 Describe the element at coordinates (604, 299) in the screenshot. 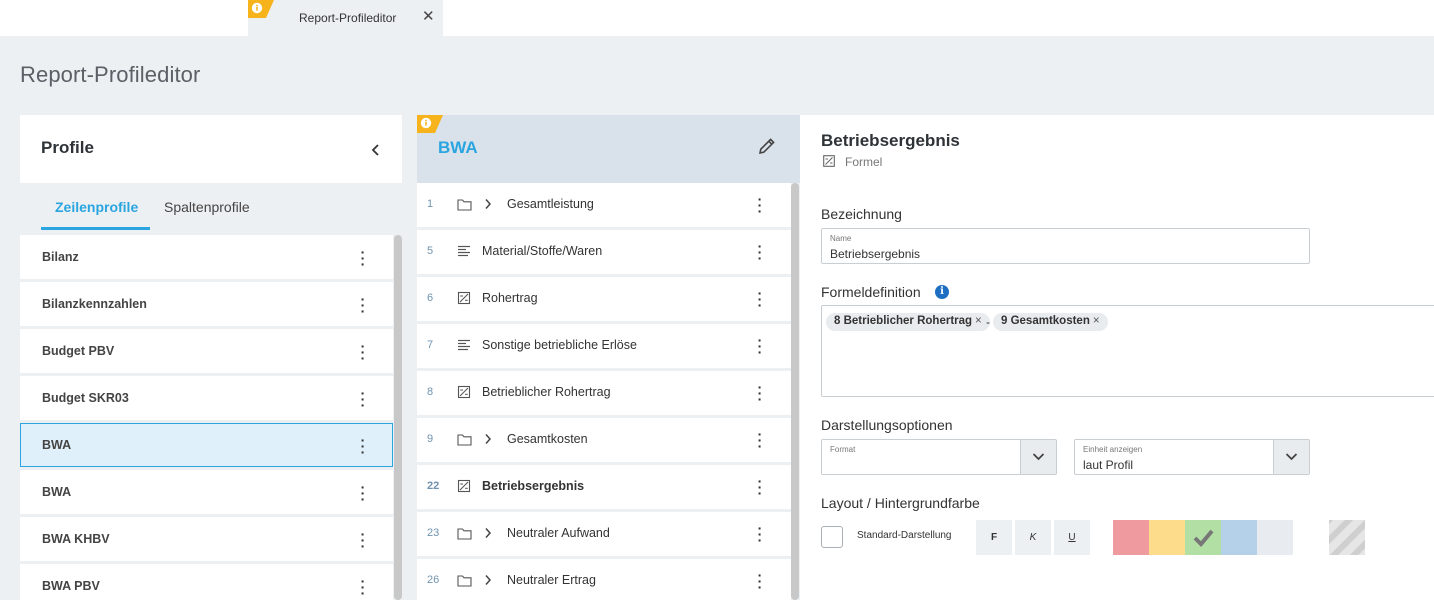

I see `row-item: 6 Rohertrag · · ·` at that location.